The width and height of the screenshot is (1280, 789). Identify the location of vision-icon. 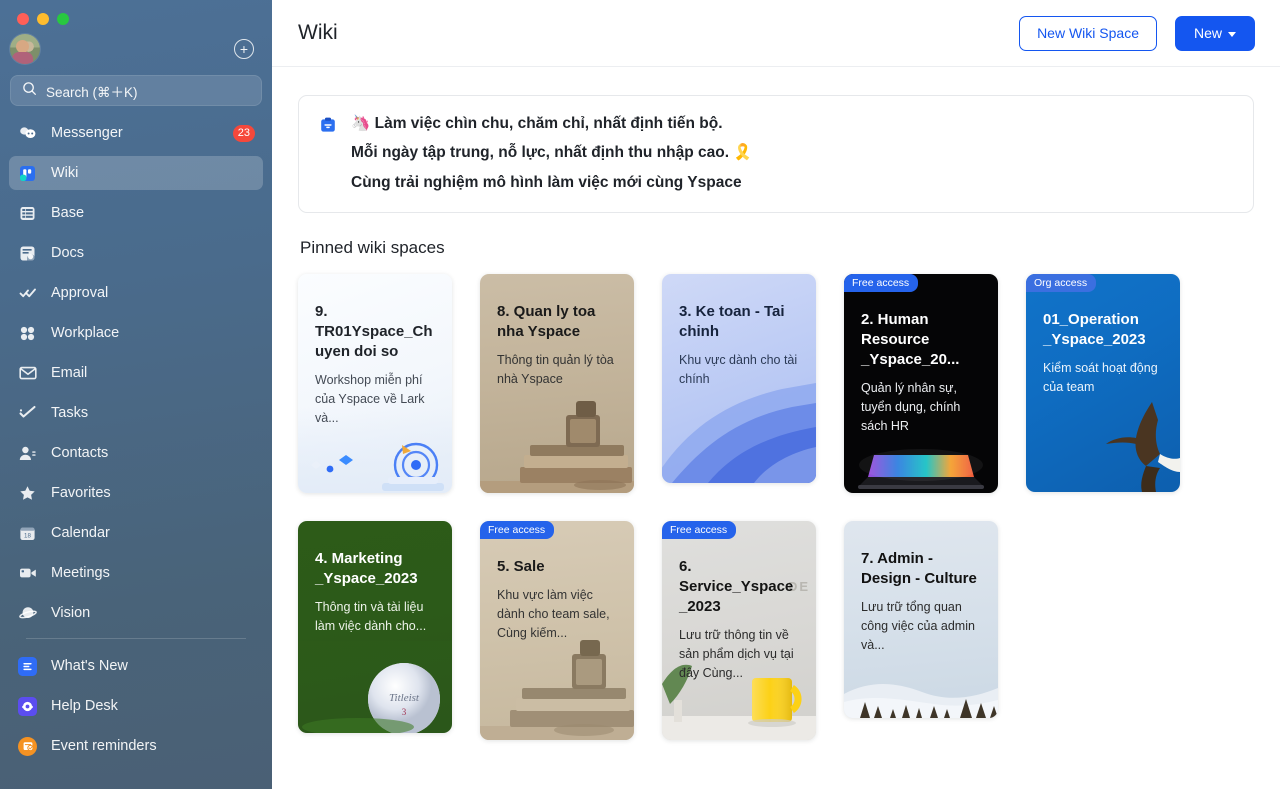
(27, 613).